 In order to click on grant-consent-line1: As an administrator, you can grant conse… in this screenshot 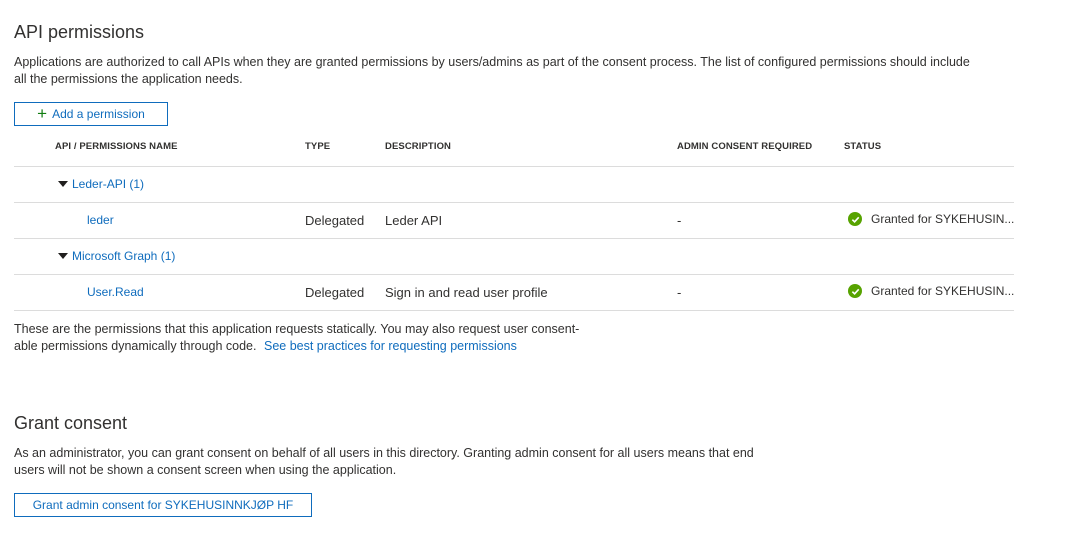, I will do `click(384, 453)`.